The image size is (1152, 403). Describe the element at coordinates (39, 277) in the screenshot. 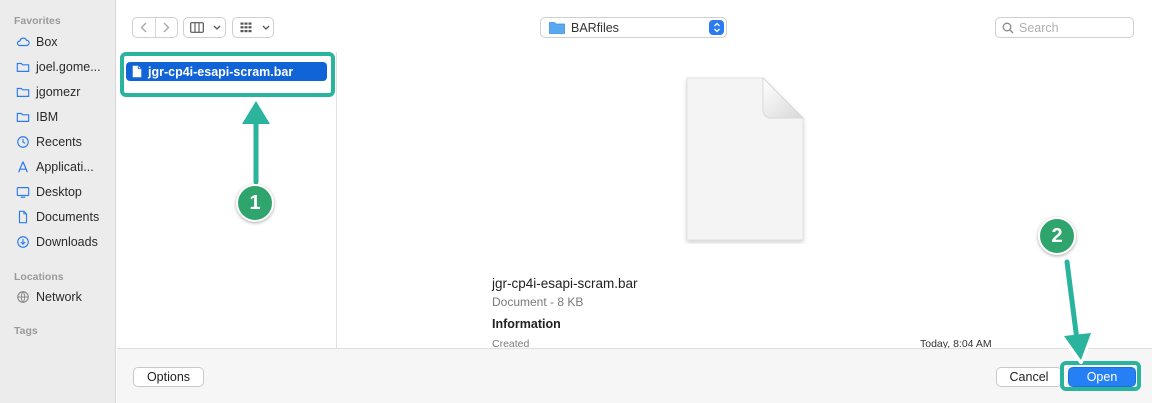

I see `locations-heading: Locations` at that location.